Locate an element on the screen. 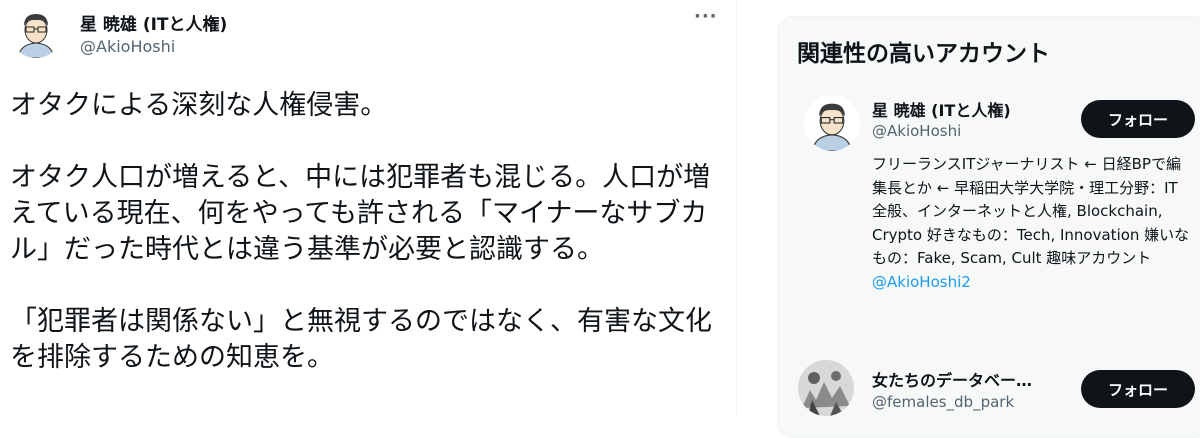 Image resolution: width=1200 pixels, height=438 pixels. display-name: 星 暁雄 (ITと人権) is located at coordinates (153, 22).